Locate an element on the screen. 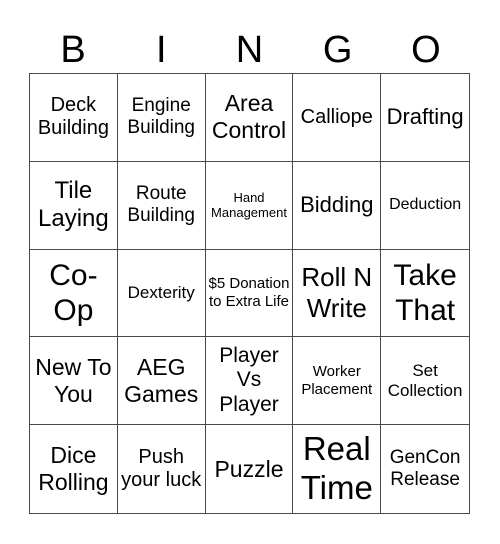  bingo-cell: Puzzle is located at coordinates (250, 469).